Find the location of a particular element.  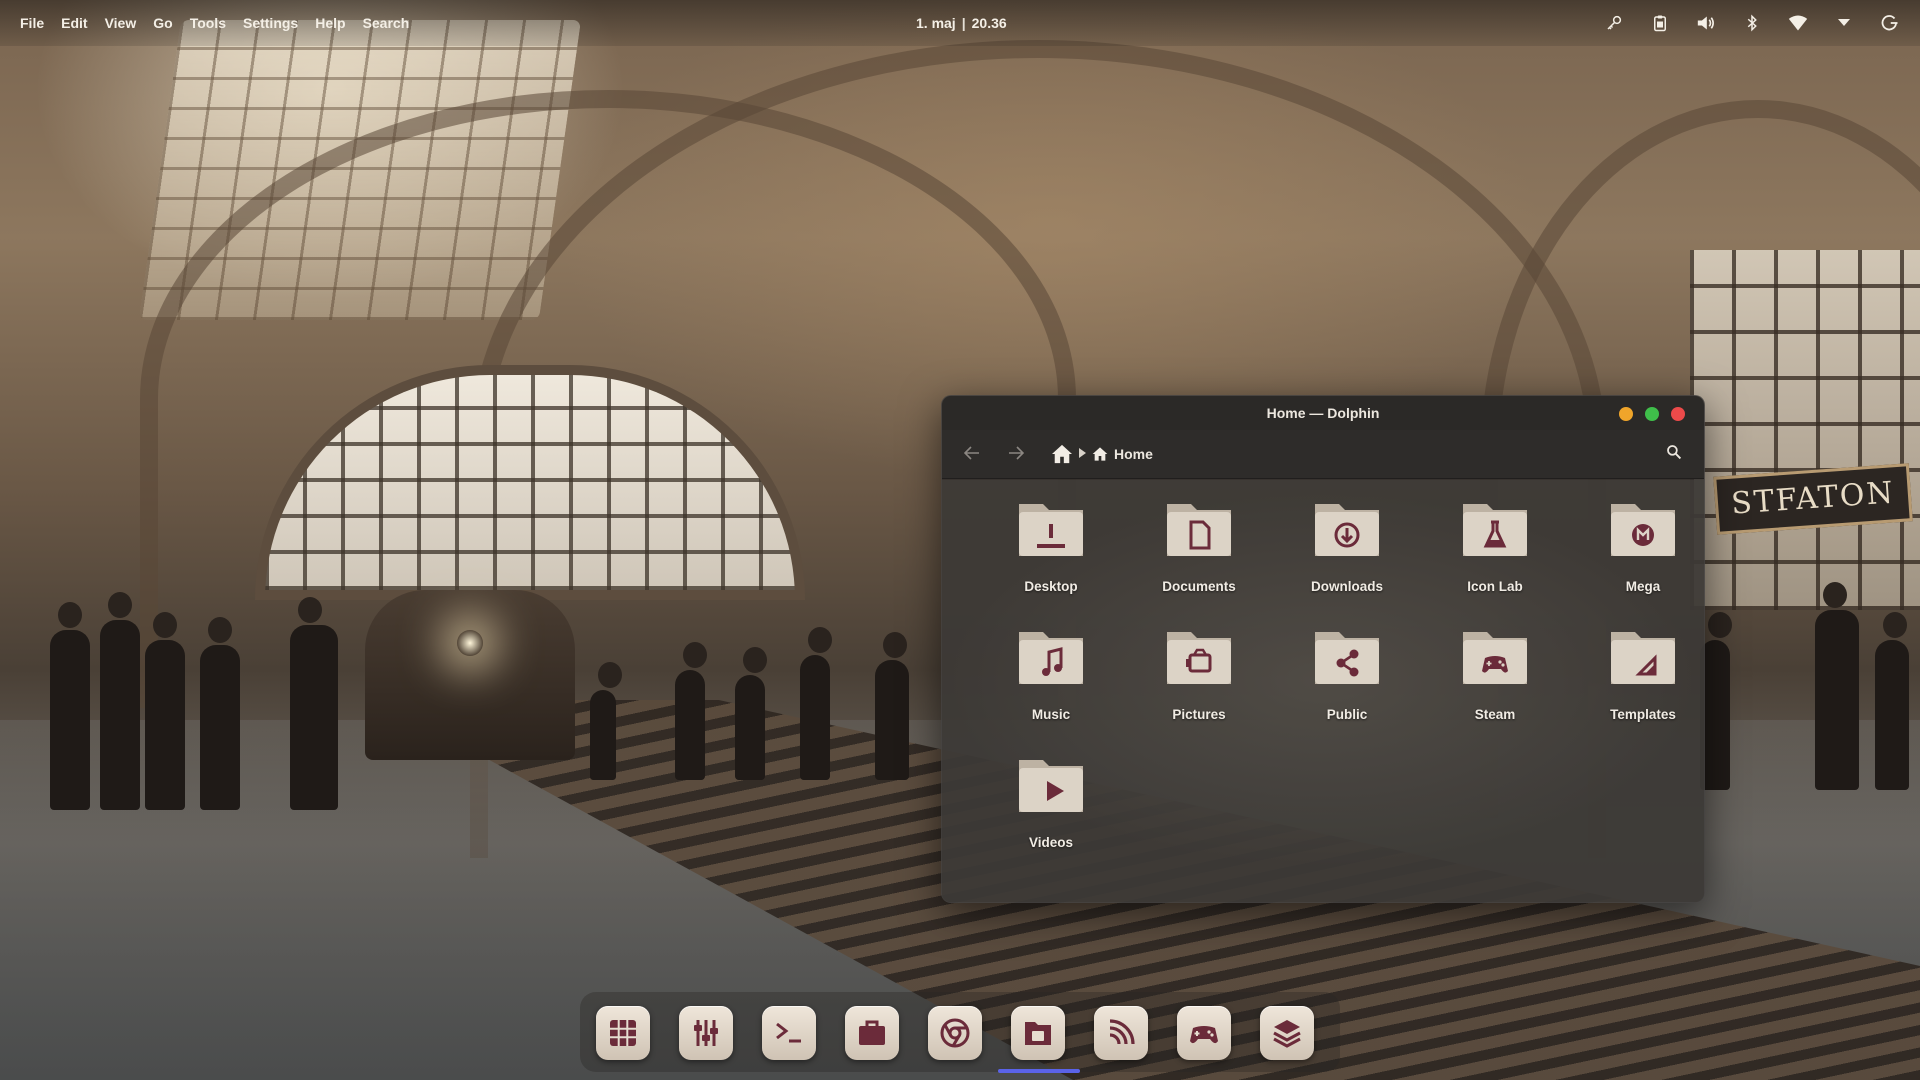

chrome-icon is located at coordinates (955, 1033).